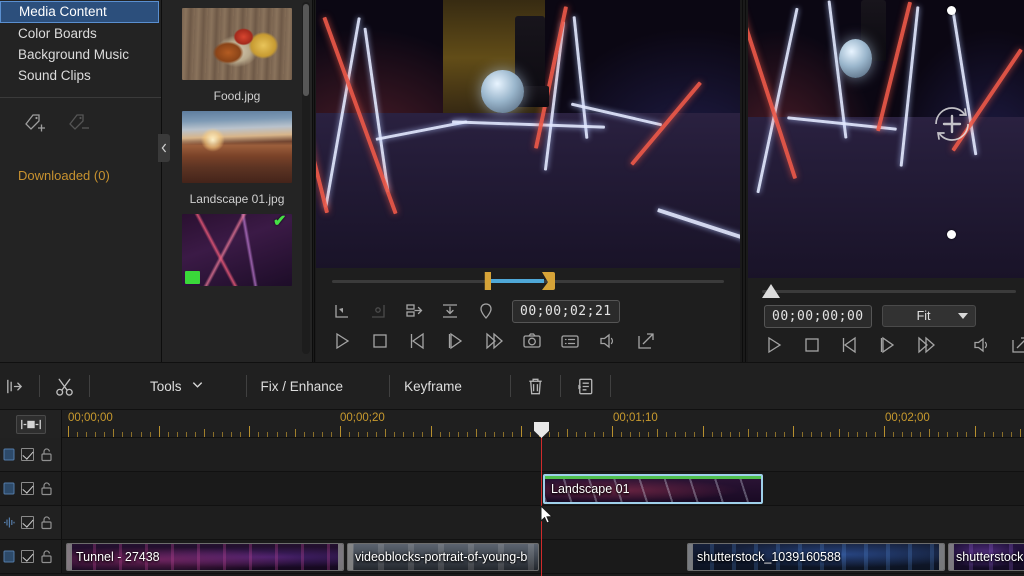  I want to click on media-grid-scrollbar, so click(306, 178).